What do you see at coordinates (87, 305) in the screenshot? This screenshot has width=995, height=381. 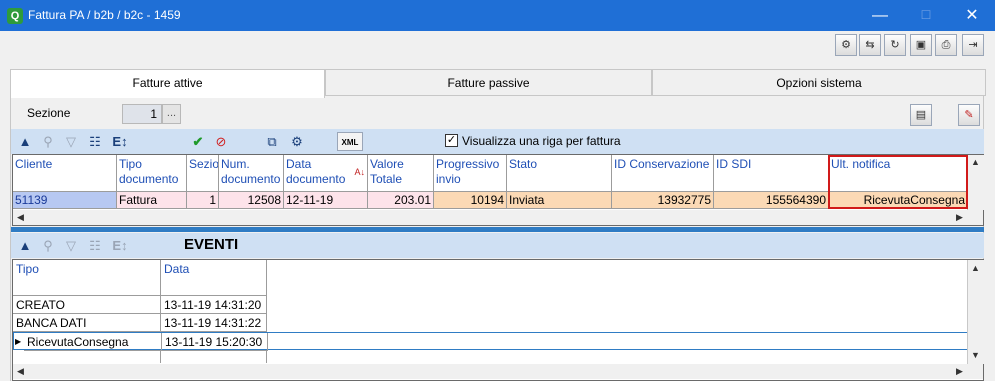 I see `cell-tipo: CREATO` at bounding box center [87, 305].